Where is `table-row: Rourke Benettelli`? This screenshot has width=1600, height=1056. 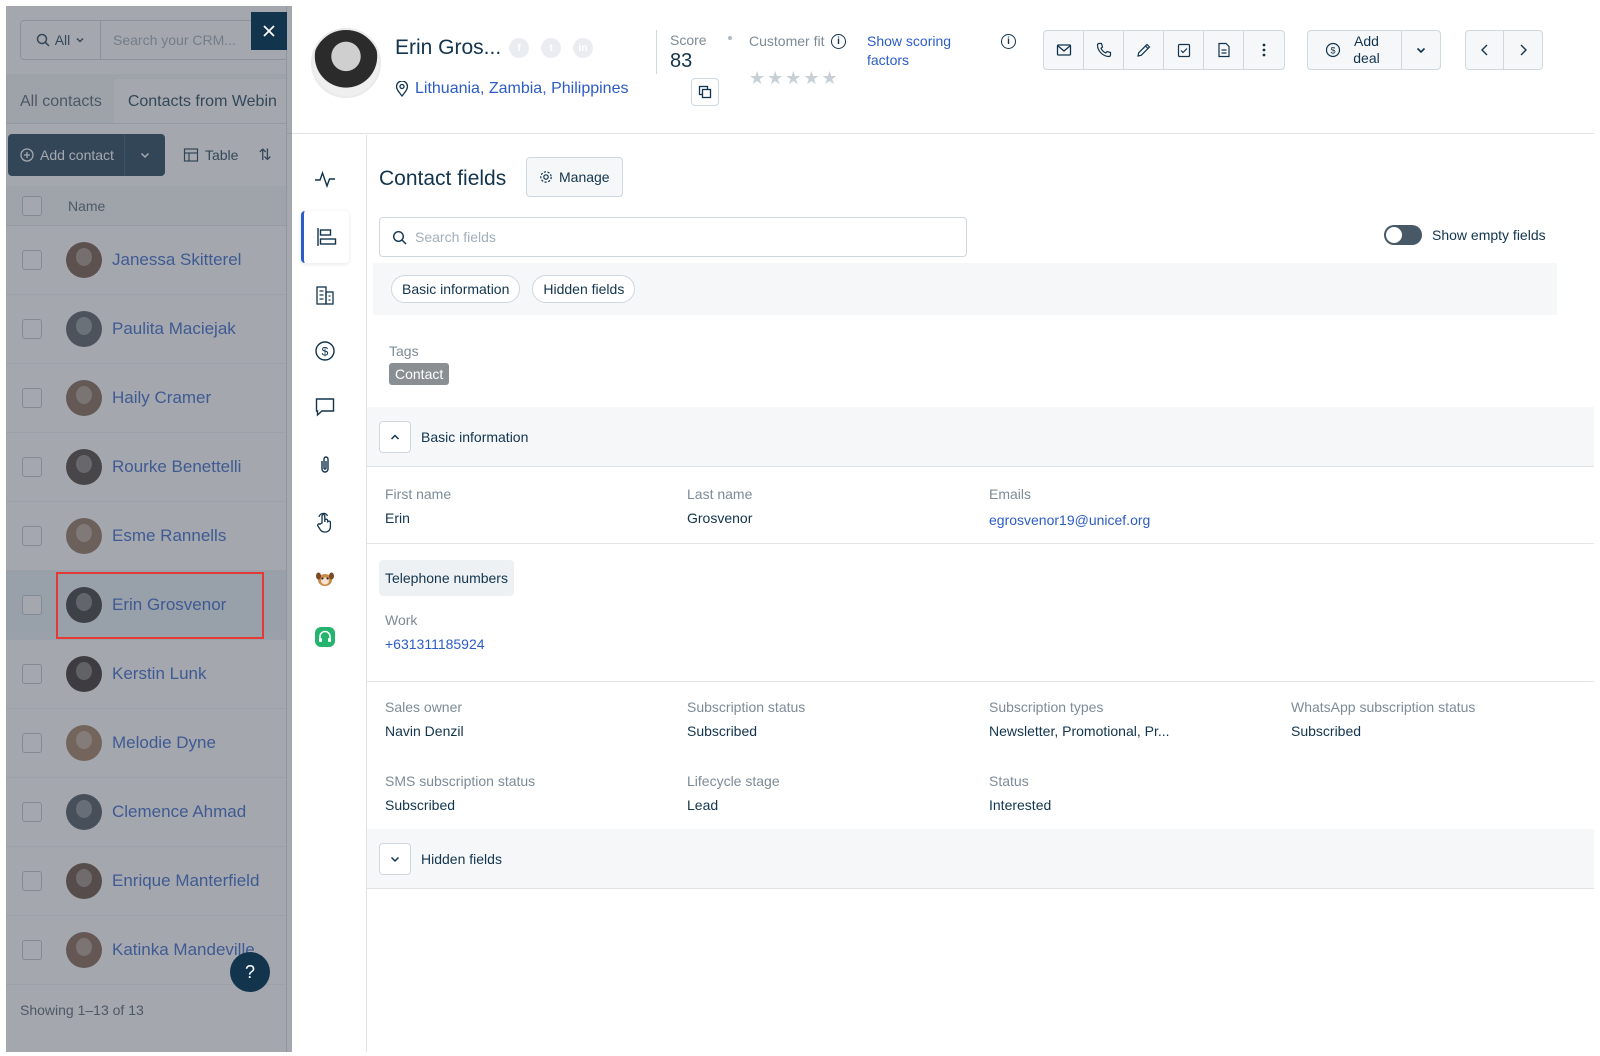 table-row: Rourke Benettelli is located at coordinates (149, 467).